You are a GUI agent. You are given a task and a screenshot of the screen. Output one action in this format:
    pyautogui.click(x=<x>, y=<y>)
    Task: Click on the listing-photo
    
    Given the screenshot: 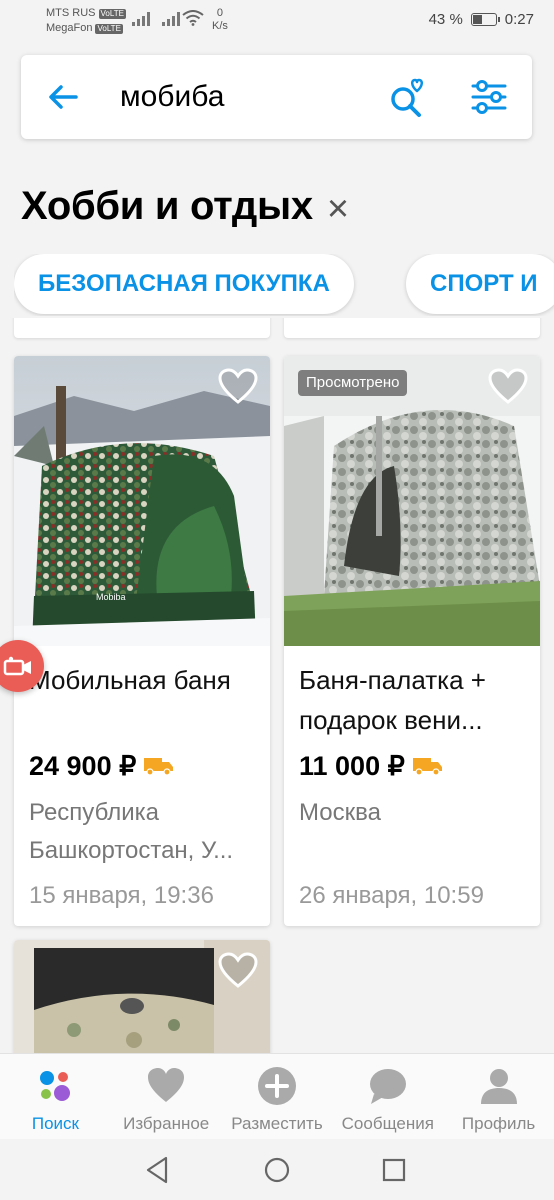 What is the action you would take?
    pyautogui.click(x=142, y=996)
    